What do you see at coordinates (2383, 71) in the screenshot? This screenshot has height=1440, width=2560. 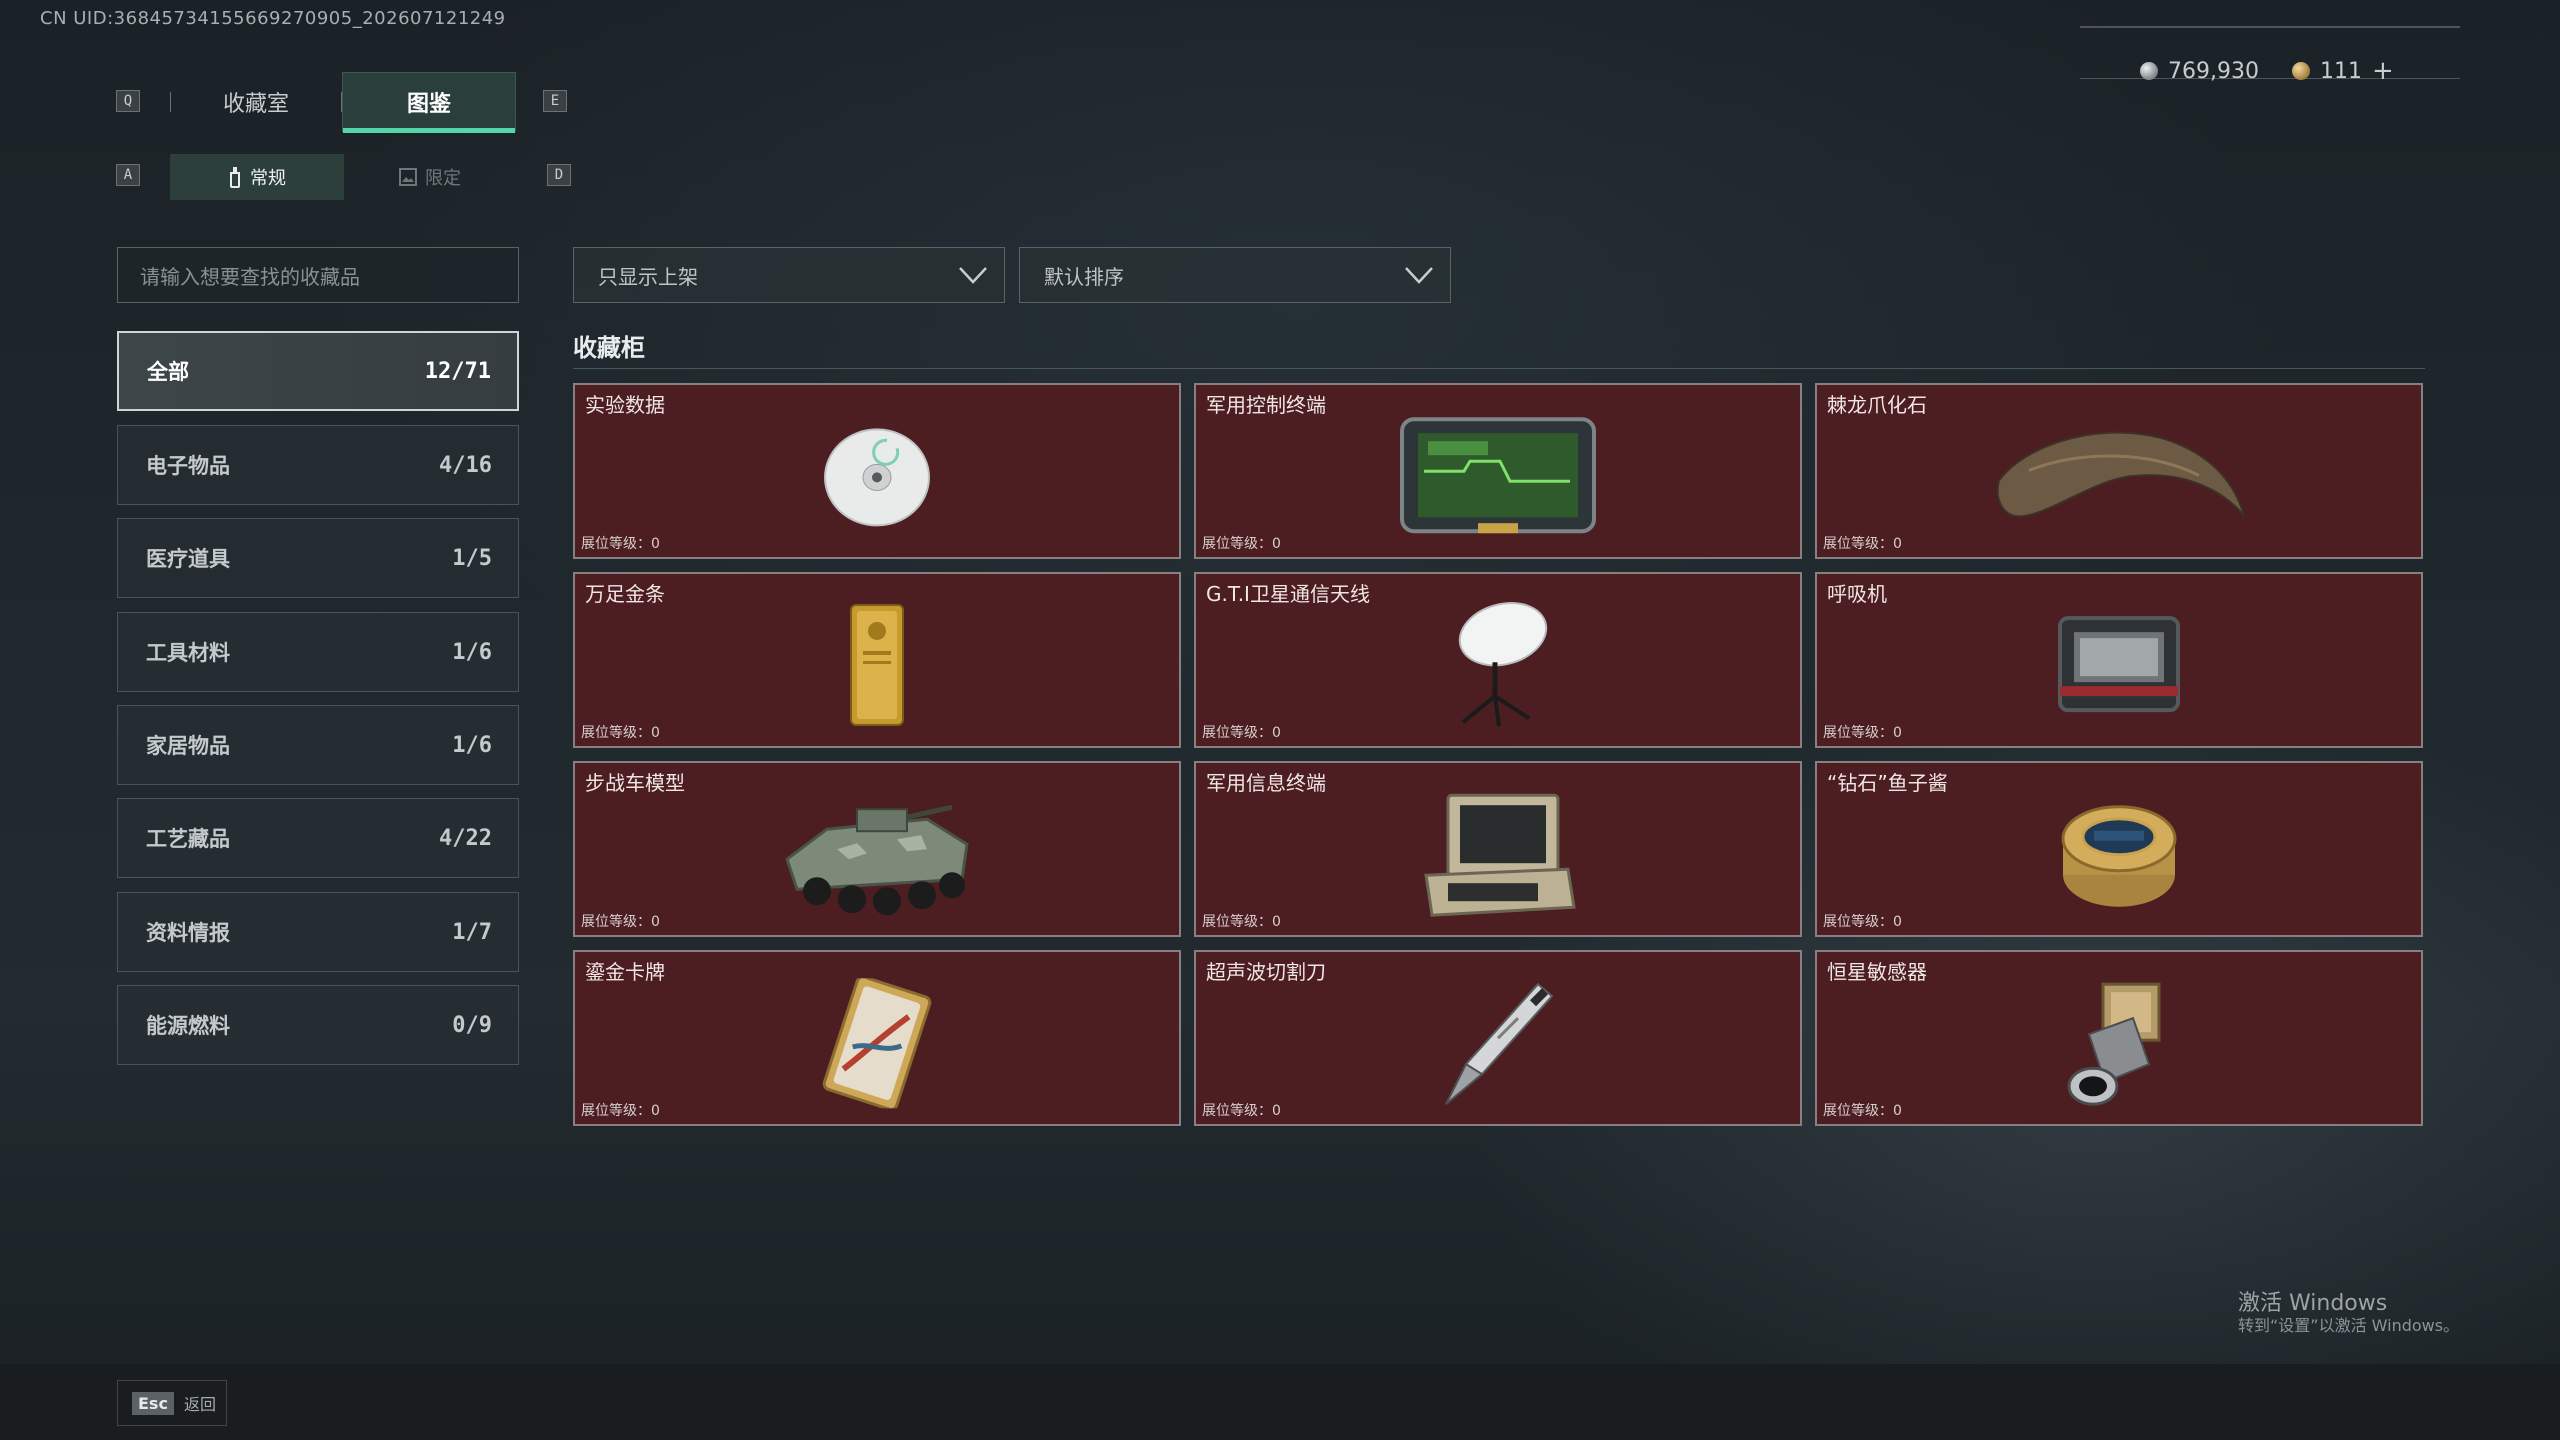 I see `add-currency-button: +` at bounding box center [2383, 71].